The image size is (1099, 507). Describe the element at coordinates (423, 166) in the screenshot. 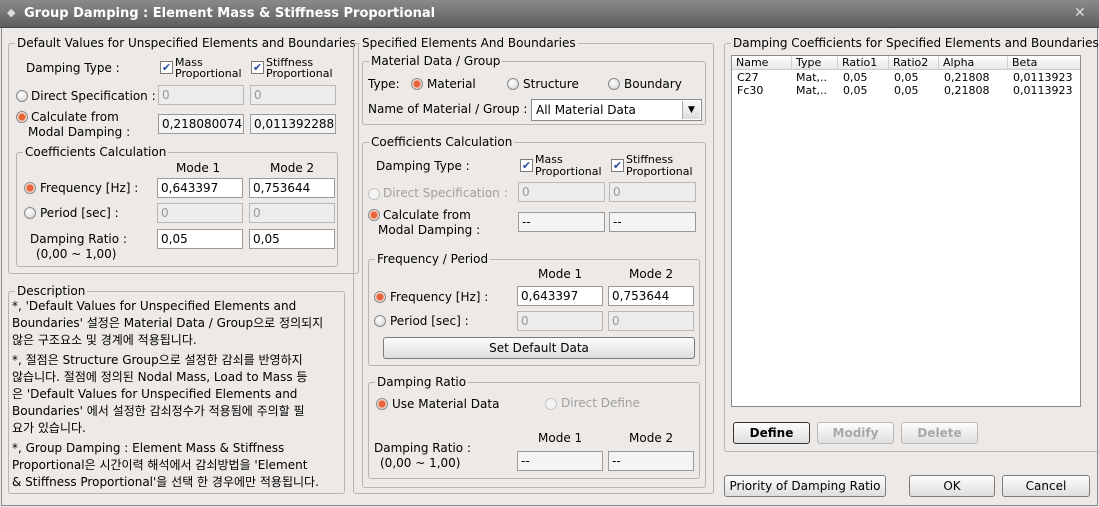

I see `mid-damping-type-label: Damping Type :` at that location.